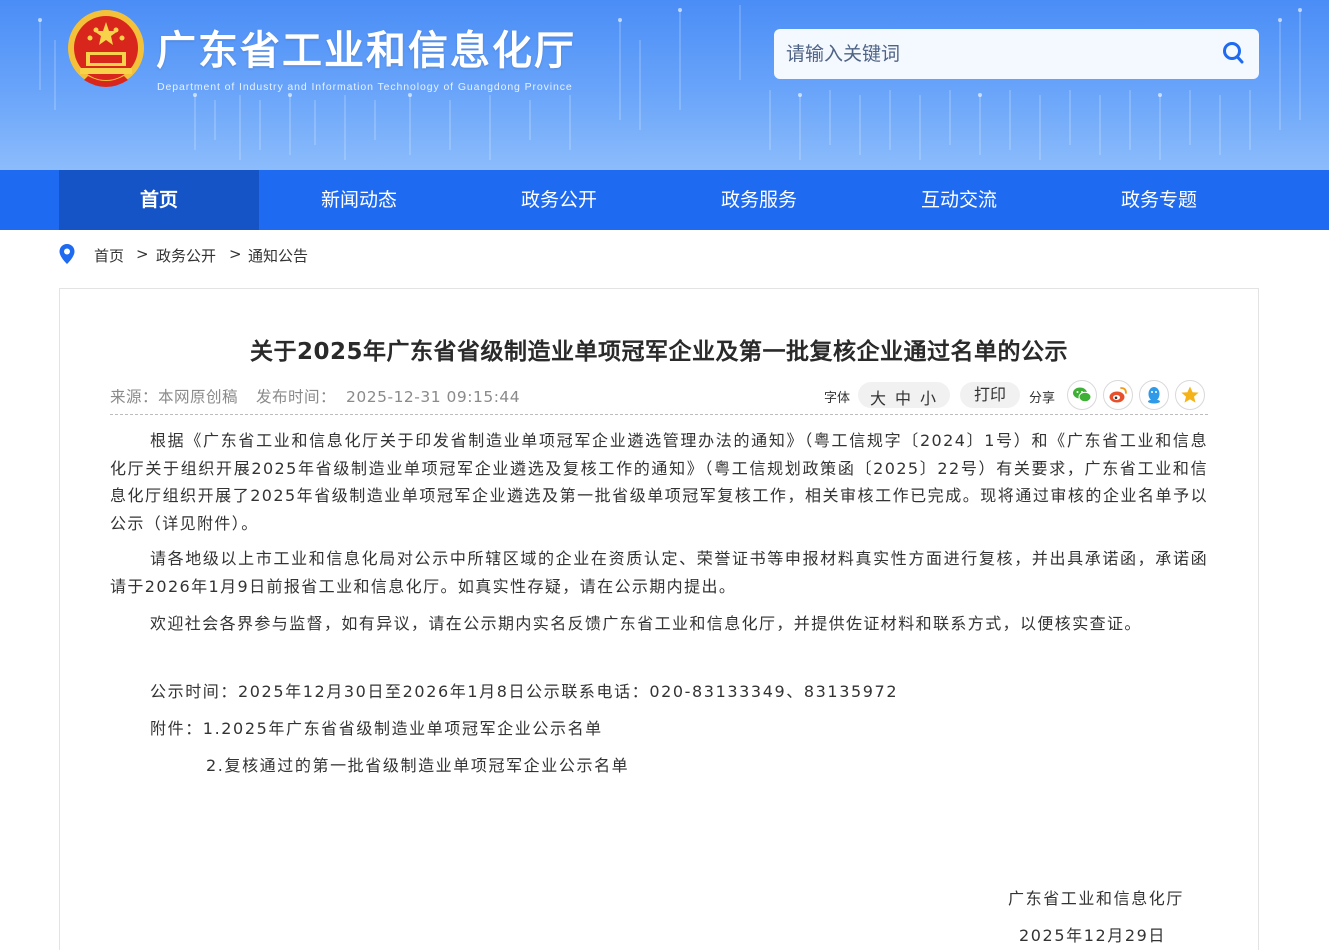 Image resolution: width=1329 pixels, height=950 pixels. Describe the element at coordinates (1159, 200) in the screenshot. I see `nav-item-topics: 政务专题` at that location.